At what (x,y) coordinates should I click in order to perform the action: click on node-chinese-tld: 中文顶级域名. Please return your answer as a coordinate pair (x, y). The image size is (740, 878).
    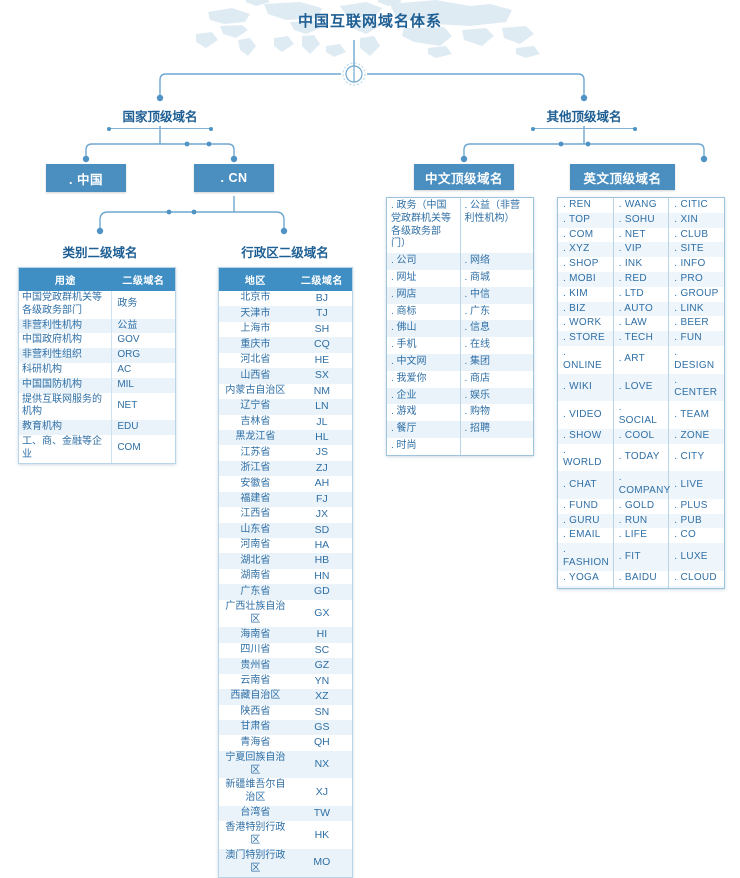
    Looking at the image, I should click on (464, 177).